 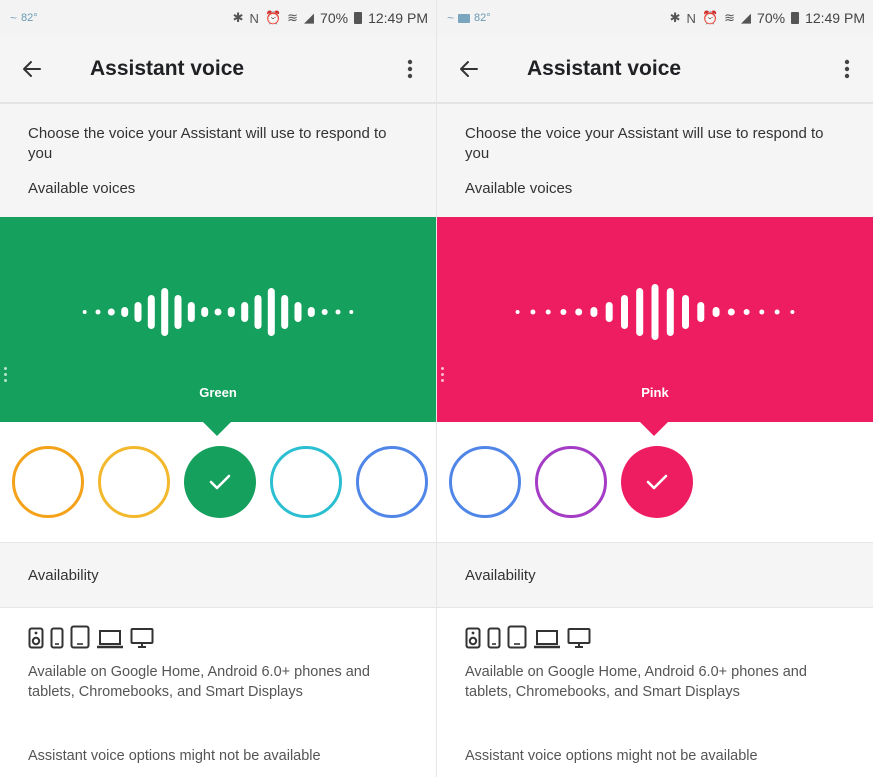 I want to click on alarm-icon: ⏰, so click(x=273, y=17).